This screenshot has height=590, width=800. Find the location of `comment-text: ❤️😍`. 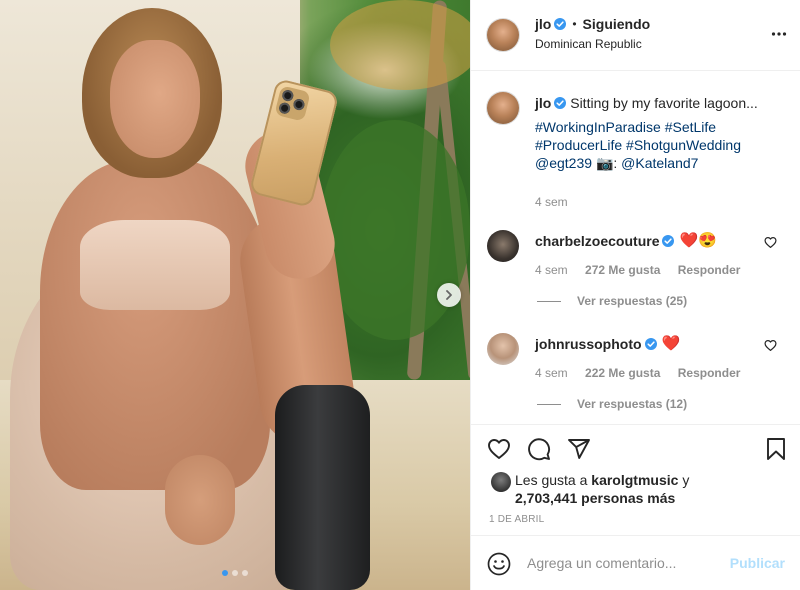

comment-text: ❤️😍 is located at coordinates (698, 240).